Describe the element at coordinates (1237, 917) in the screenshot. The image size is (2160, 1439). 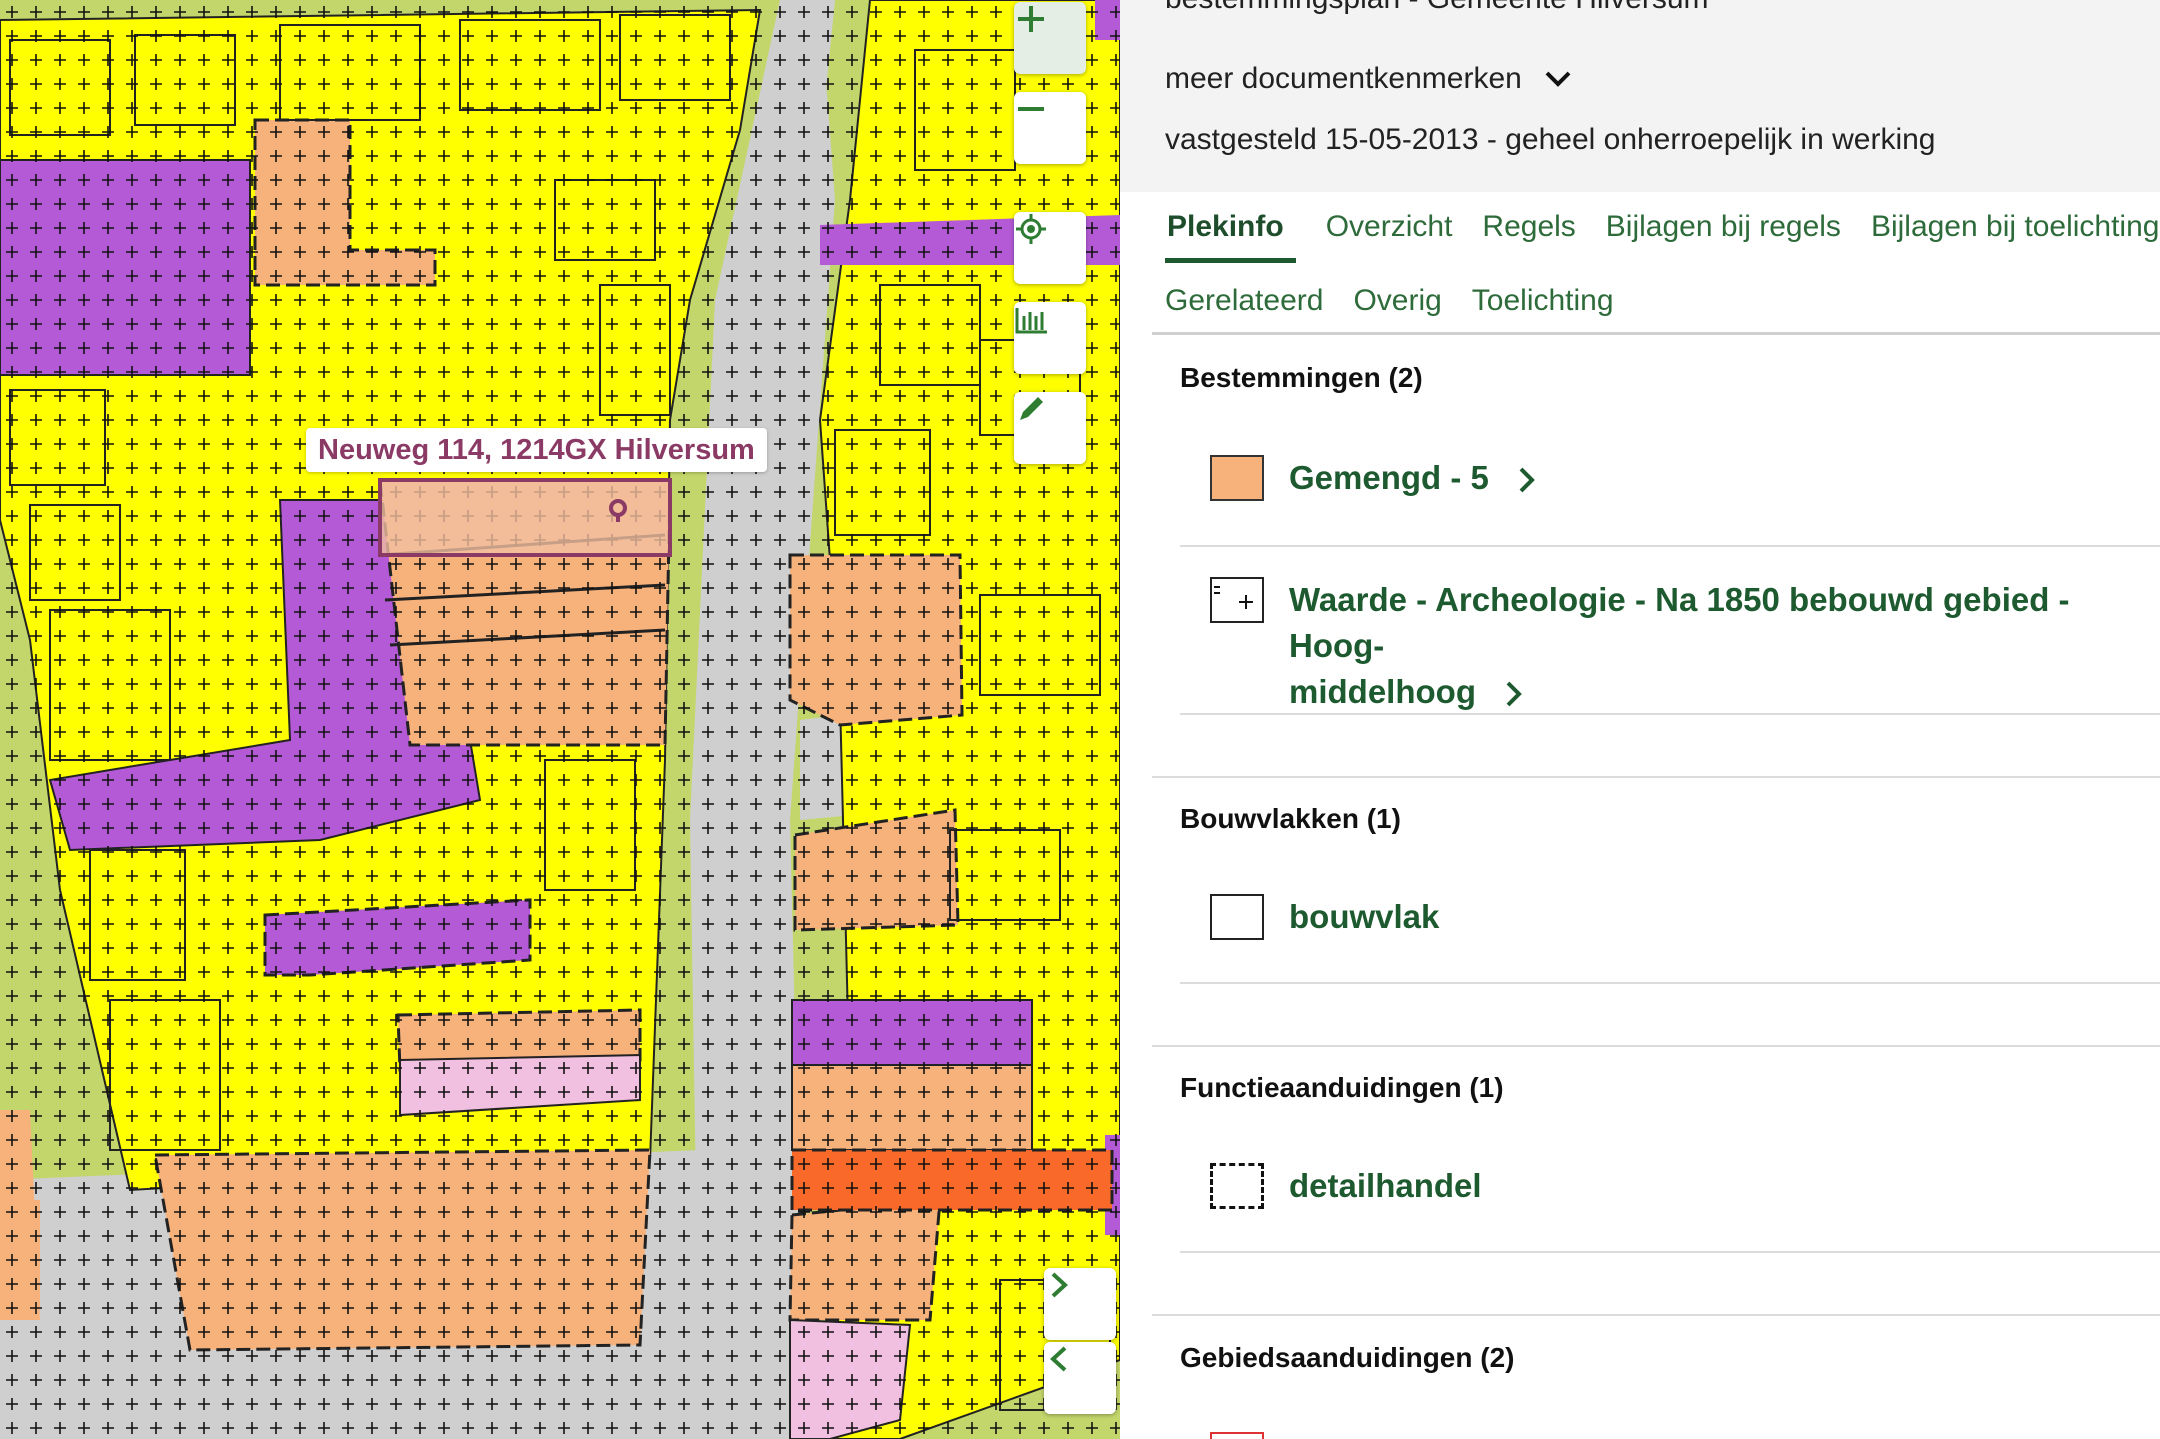
I see `bouwvlak-swatch-icon` at that location.